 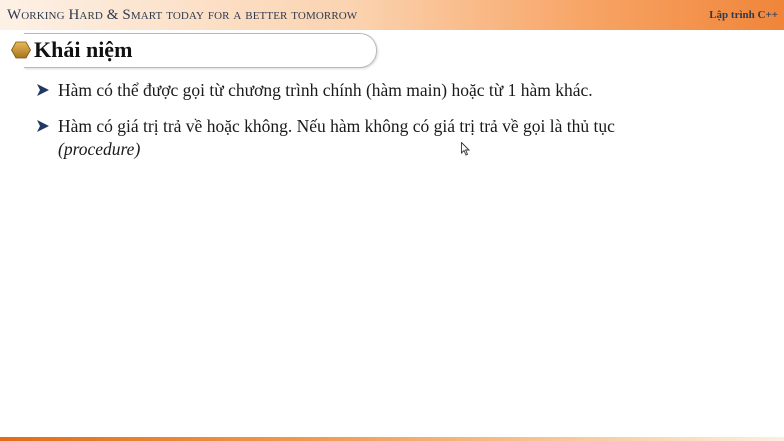 I want to click on section-title: Khái niệm, so click(x=83, y=49).